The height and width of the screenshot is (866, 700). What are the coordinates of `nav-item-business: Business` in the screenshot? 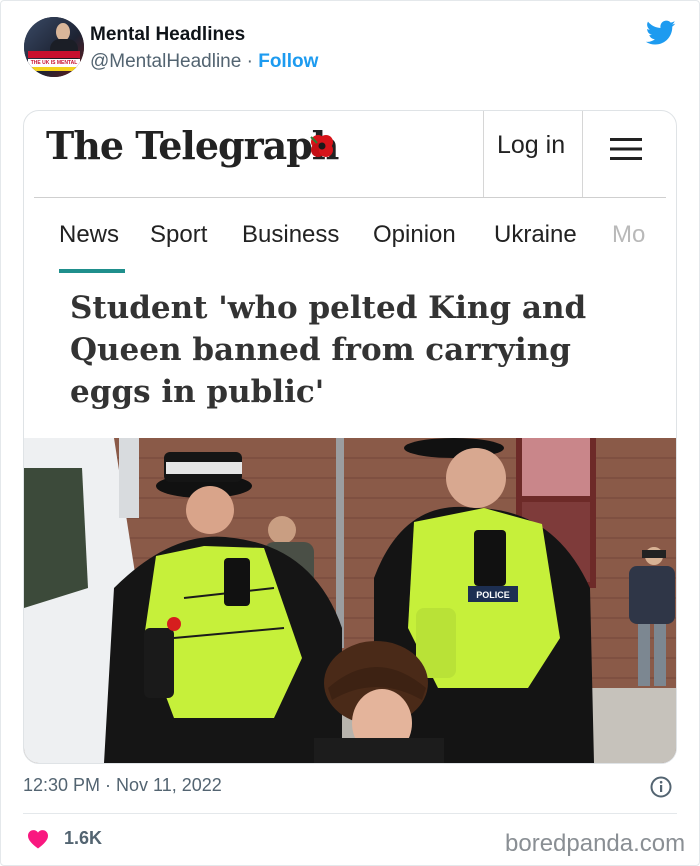 It's located at (290, 235).